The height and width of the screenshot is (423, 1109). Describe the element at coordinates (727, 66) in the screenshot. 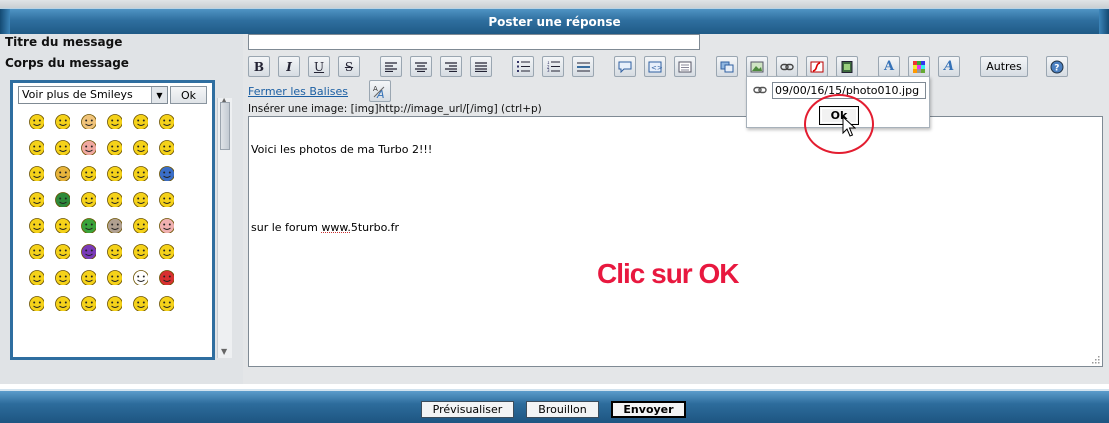

I see `table-icon` at that location.